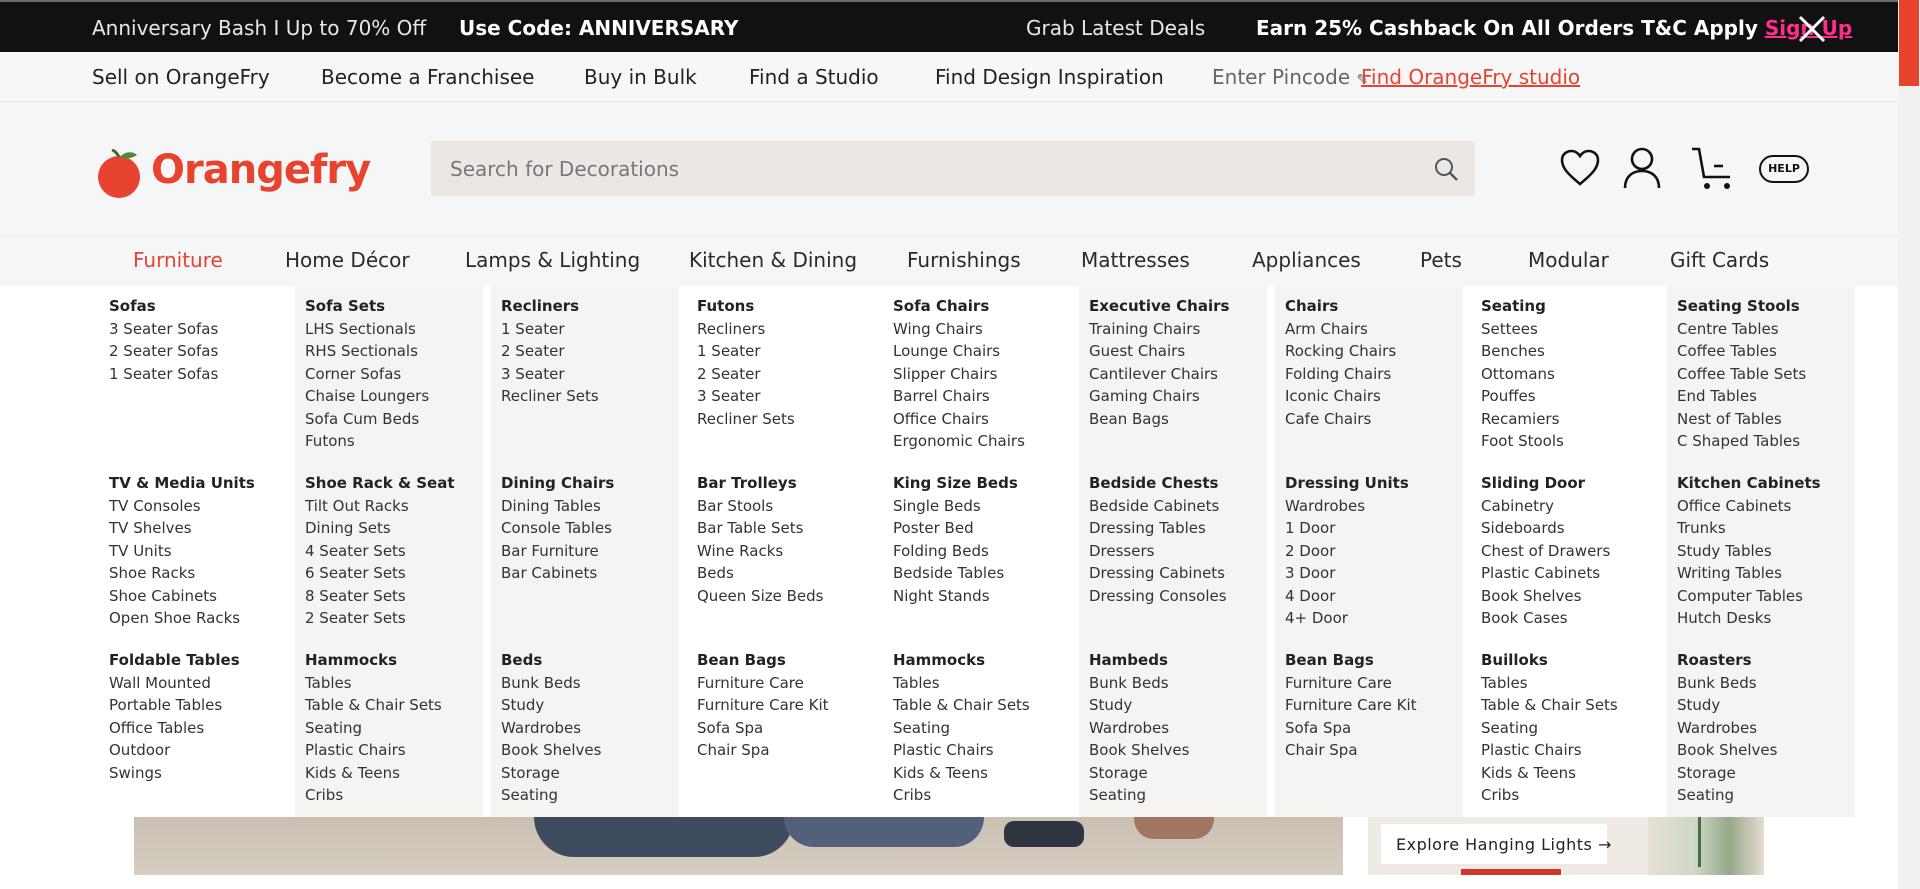 The image size is (1920, 889). I want to click on menu-link: Sideboards, so click(1545, 528).